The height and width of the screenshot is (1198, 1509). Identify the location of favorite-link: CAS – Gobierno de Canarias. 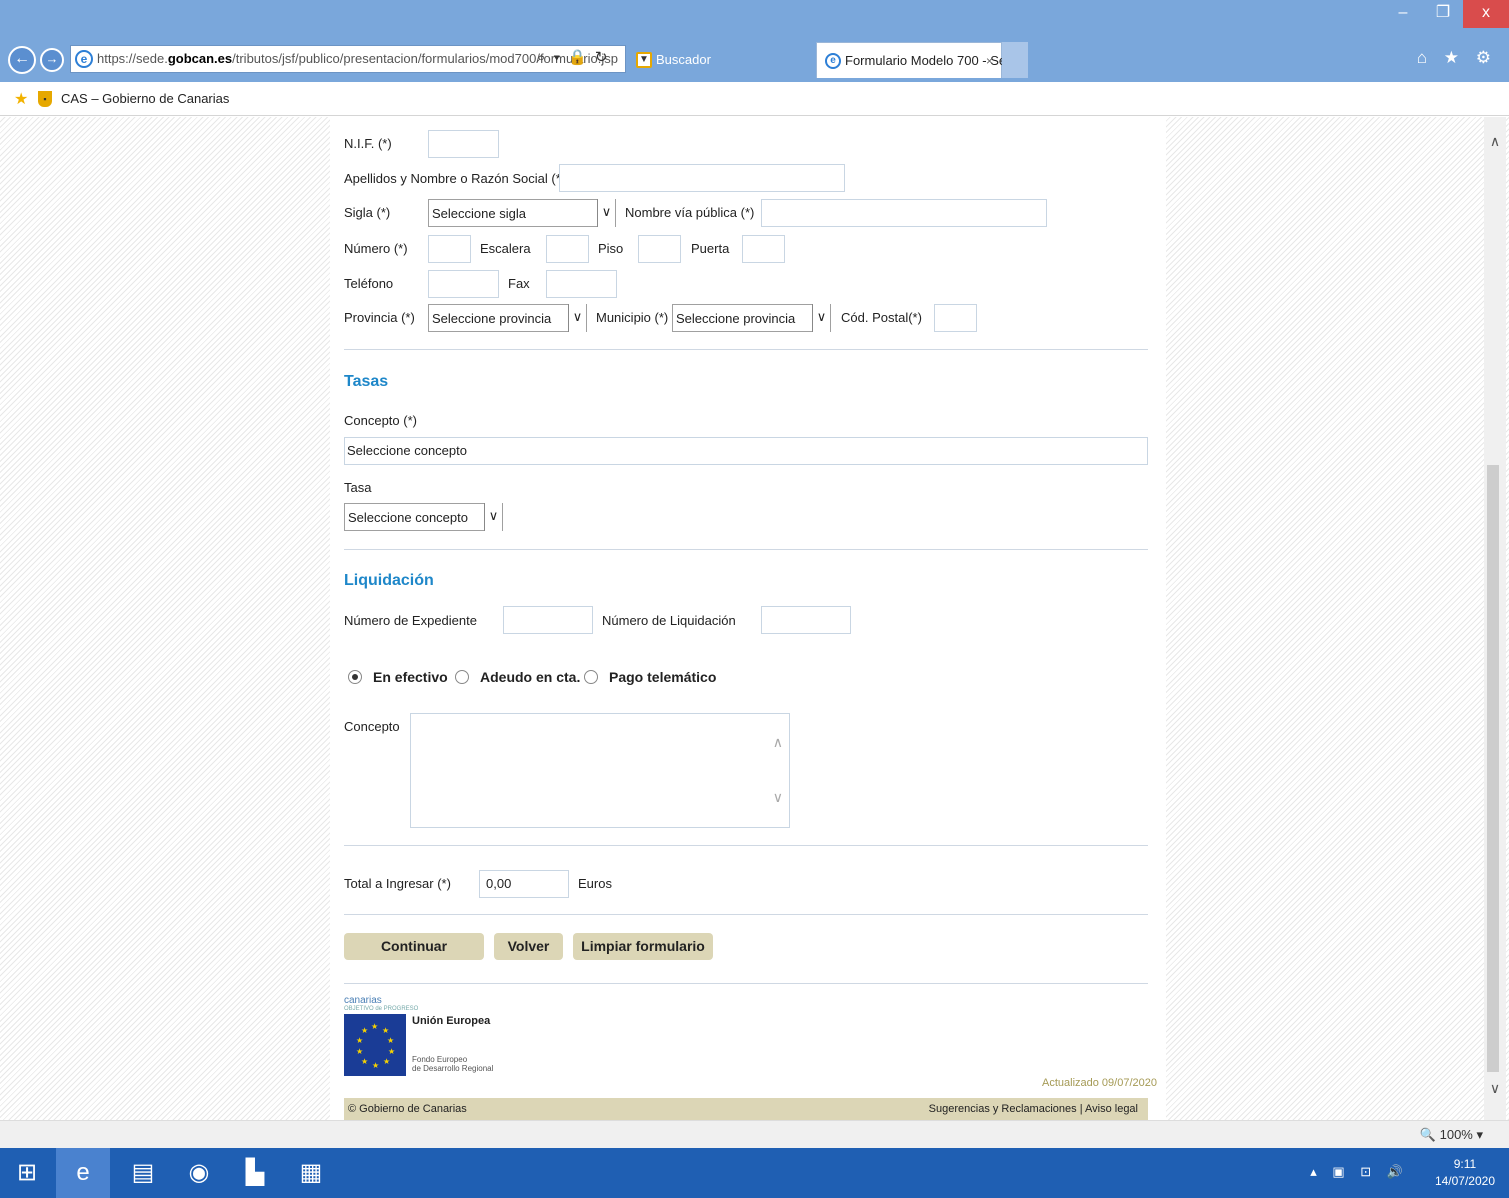
(145, 98).